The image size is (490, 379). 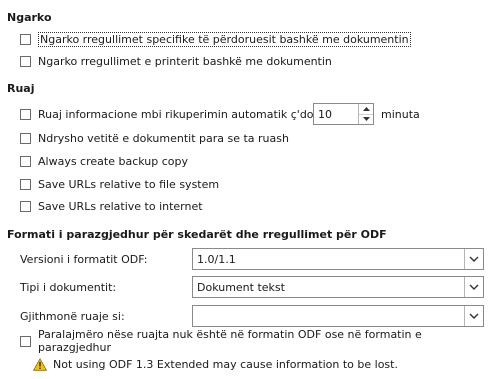 What do you see at coordinates (338, 287) in the screenshot?
I see `doc-type-dropdown: Dokument tekst` at bounding box center [338, 287].